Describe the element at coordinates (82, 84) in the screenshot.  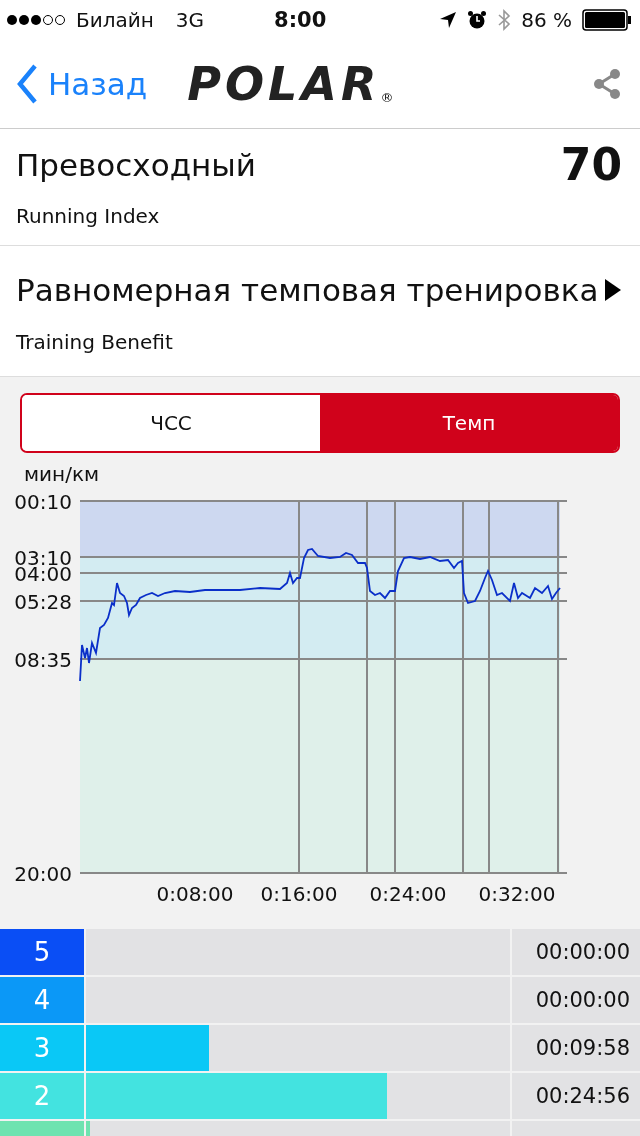
I see `back-button: Назад` at that location.